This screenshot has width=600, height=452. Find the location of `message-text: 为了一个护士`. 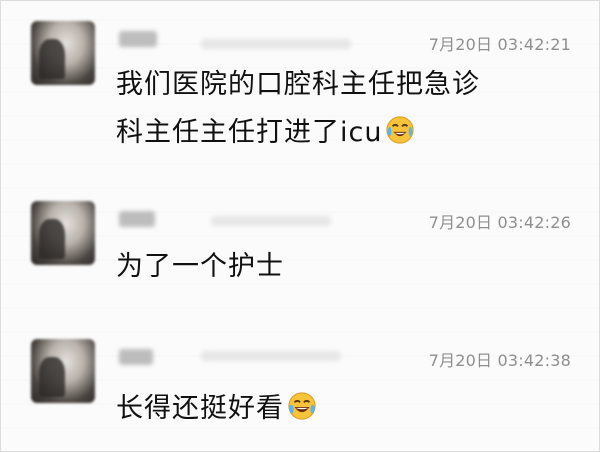

message-text: 为了一个护士 is located at coordinates (200, 267).